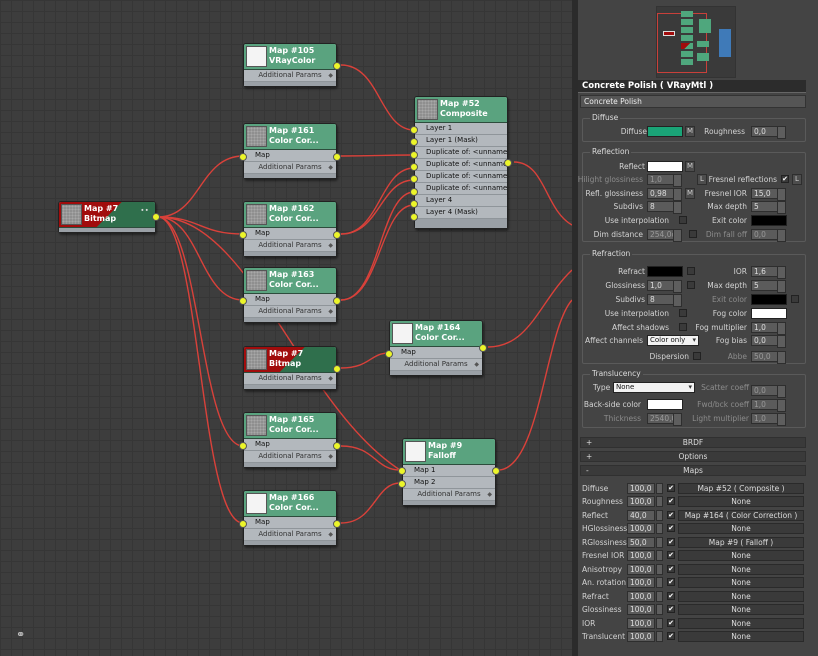  What do you see at coordinates (665, 131) in the screenshot?
I see `diffuse-color-swatch` at bounding box center [665, 131].